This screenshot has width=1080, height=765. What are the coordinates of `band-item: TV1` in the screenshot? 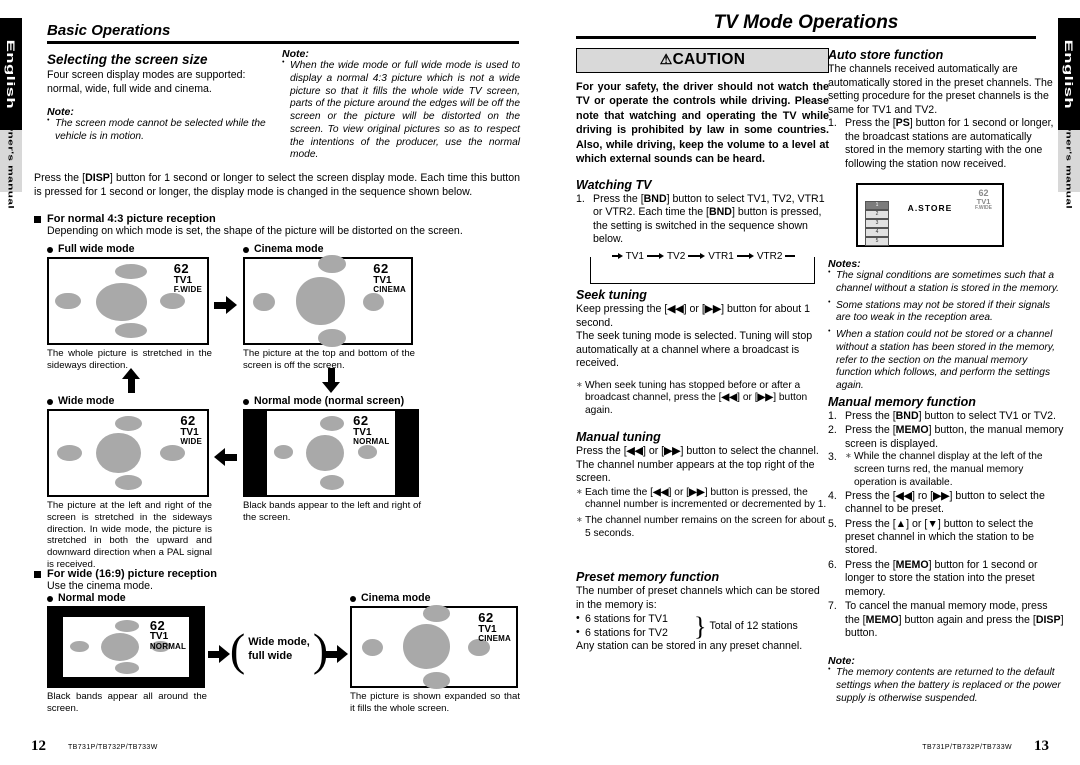 It's located at (634, 256).